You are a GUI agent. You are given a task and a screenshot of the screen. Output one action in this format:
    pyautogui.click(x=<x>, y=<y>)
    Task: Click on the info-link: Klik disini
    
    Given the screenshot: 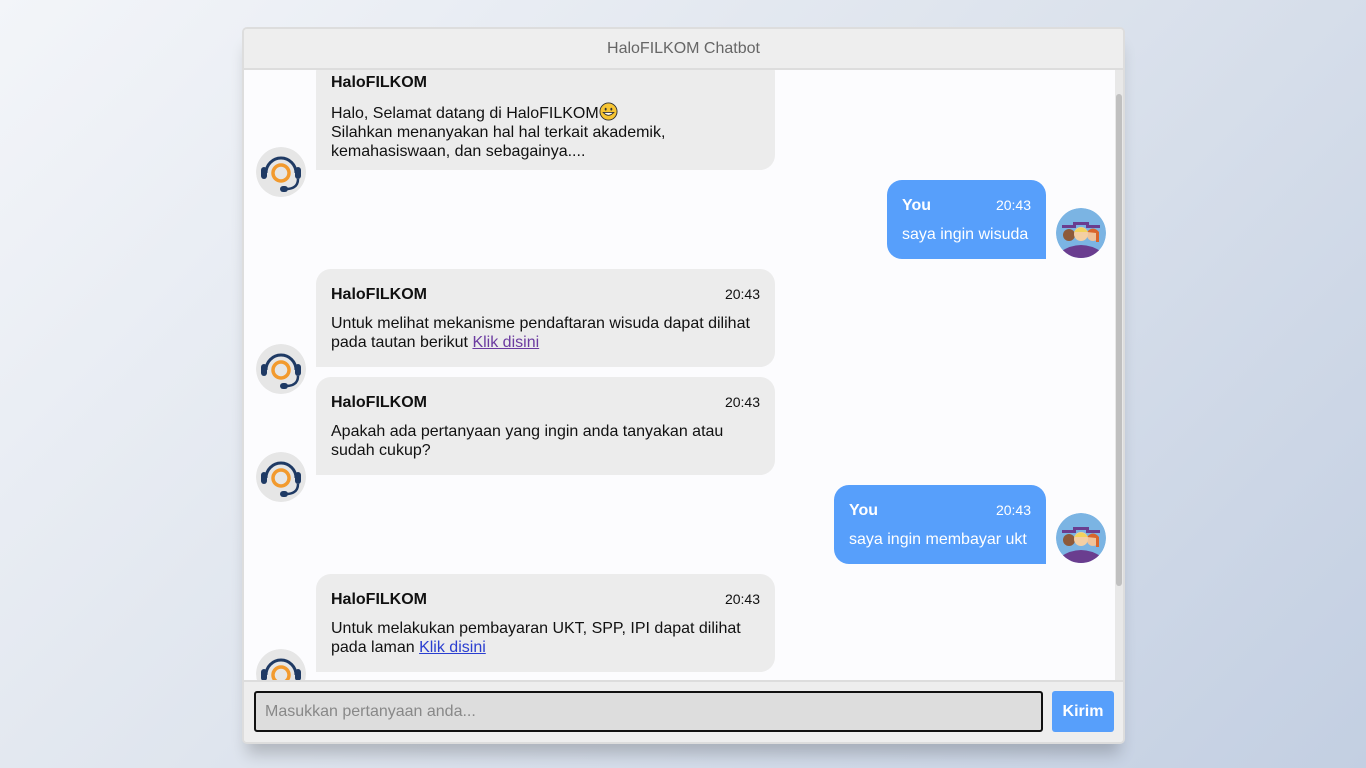 What is the action you would take?
    pyautogui.click(x=505, y=342)
    